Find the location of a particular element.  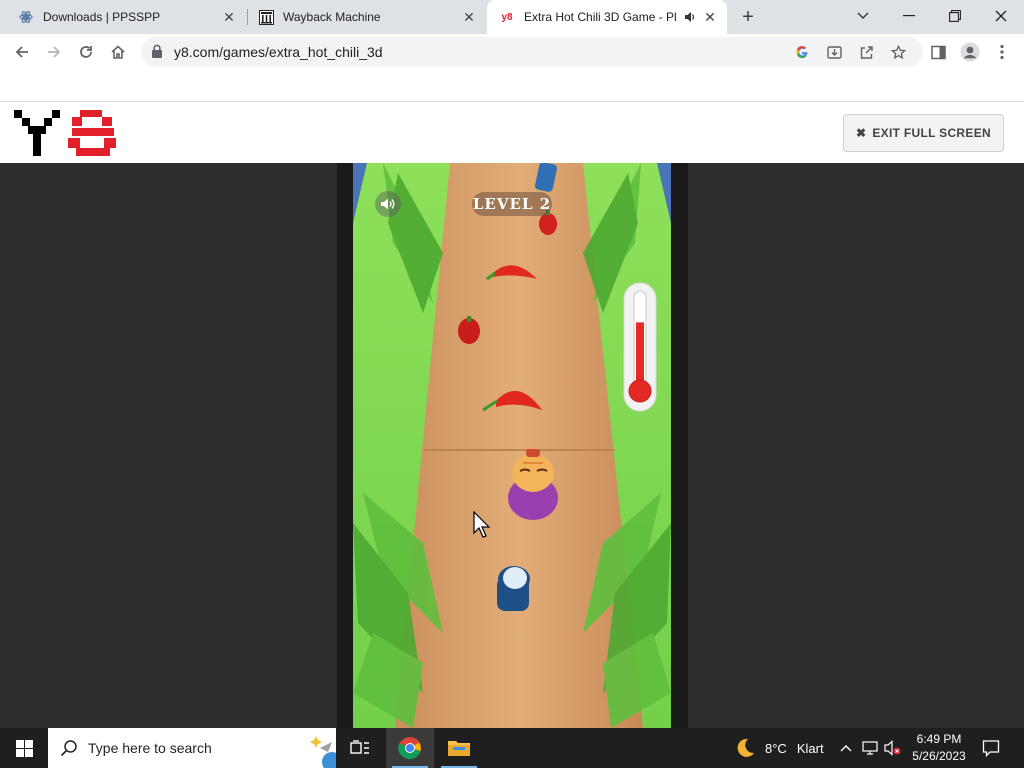

tab-wayback: Wayback Machine ✕ is located at coordinates (367, 17).